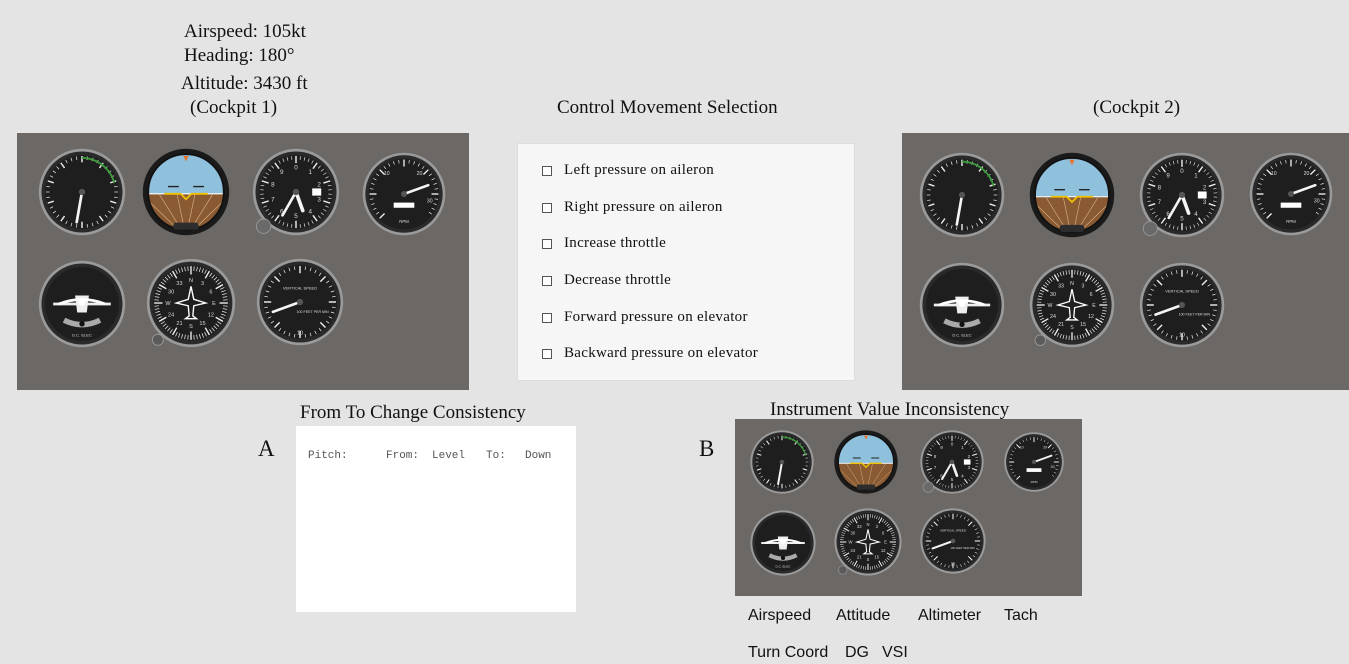 This screenshot has width=1349, height=664. What do you see at coordinates (890, 409) in the screenshot?
I see `panel-b-title: Instrument Value Inconsistency` at bounding box center [890, 409].